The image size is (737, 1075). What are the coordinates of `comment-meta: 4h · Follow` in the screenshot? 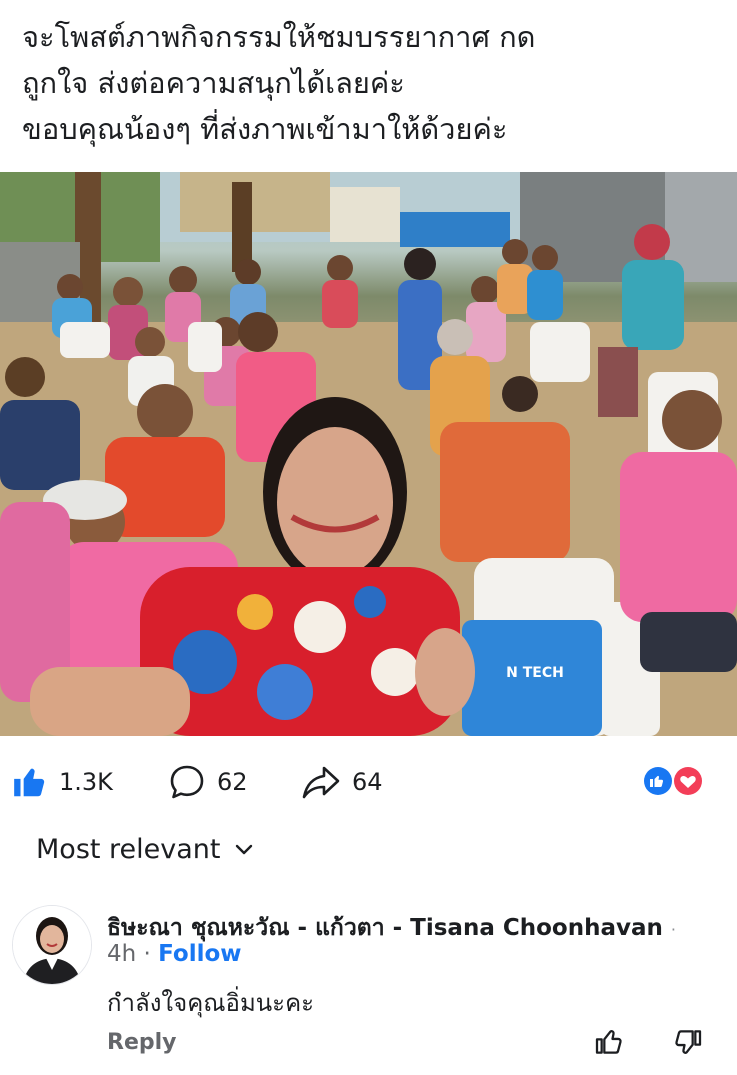 It's located at (174, 954).